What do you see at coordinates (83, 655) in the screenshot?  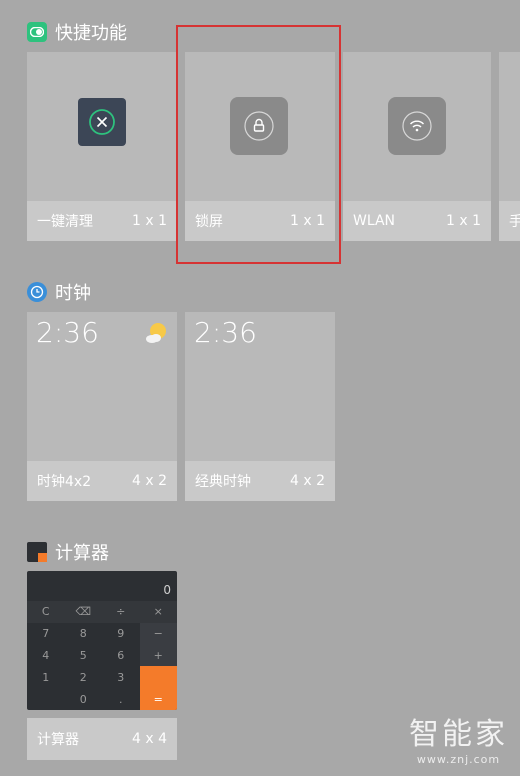 I see `calc-key-5: 5` at bounding box center [83, 655].